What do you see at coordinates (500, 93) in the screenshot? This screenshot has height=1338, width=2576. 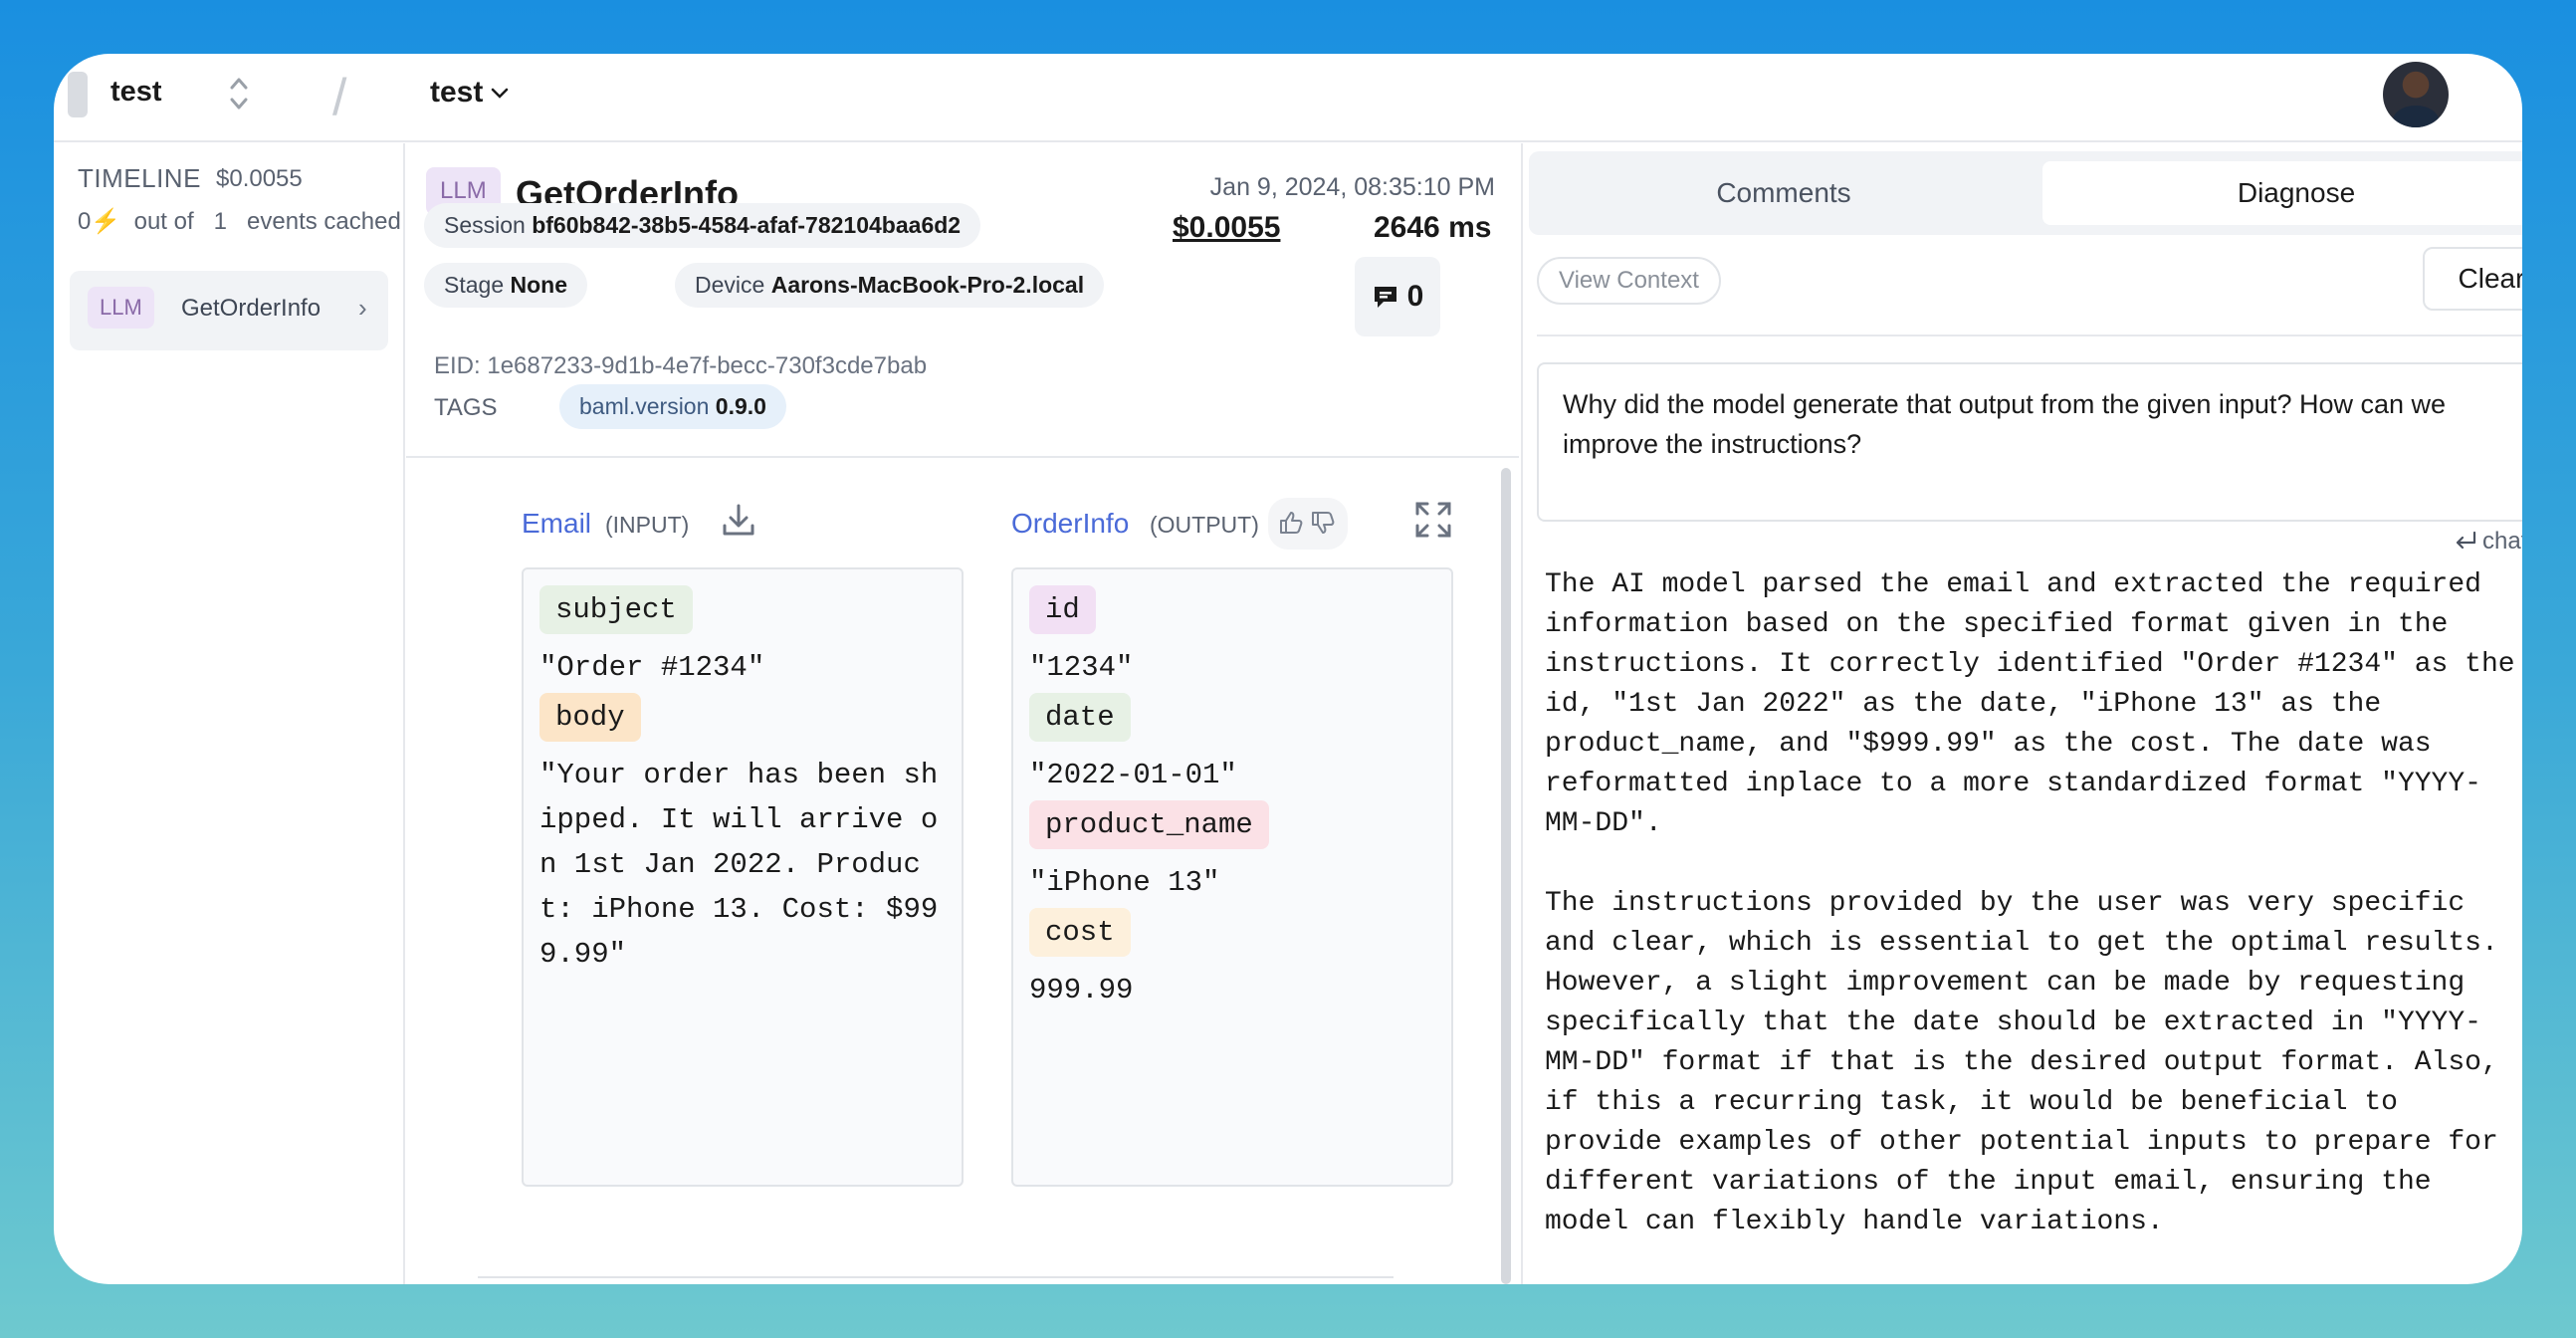 I see `chevron-down-icon` at bounding box center [500, 93].